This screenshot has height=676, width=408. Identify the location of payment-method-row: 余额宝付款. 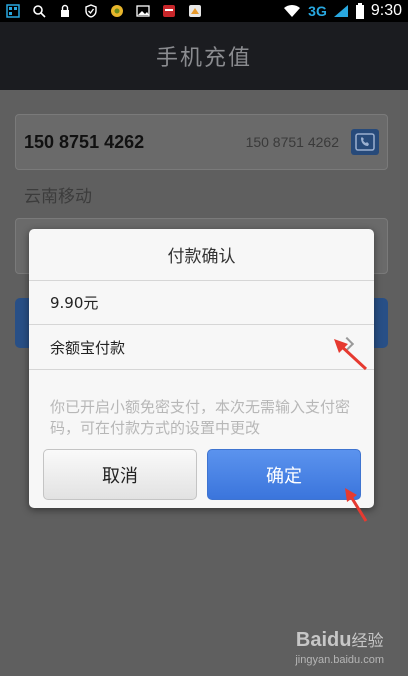
(201, 347).